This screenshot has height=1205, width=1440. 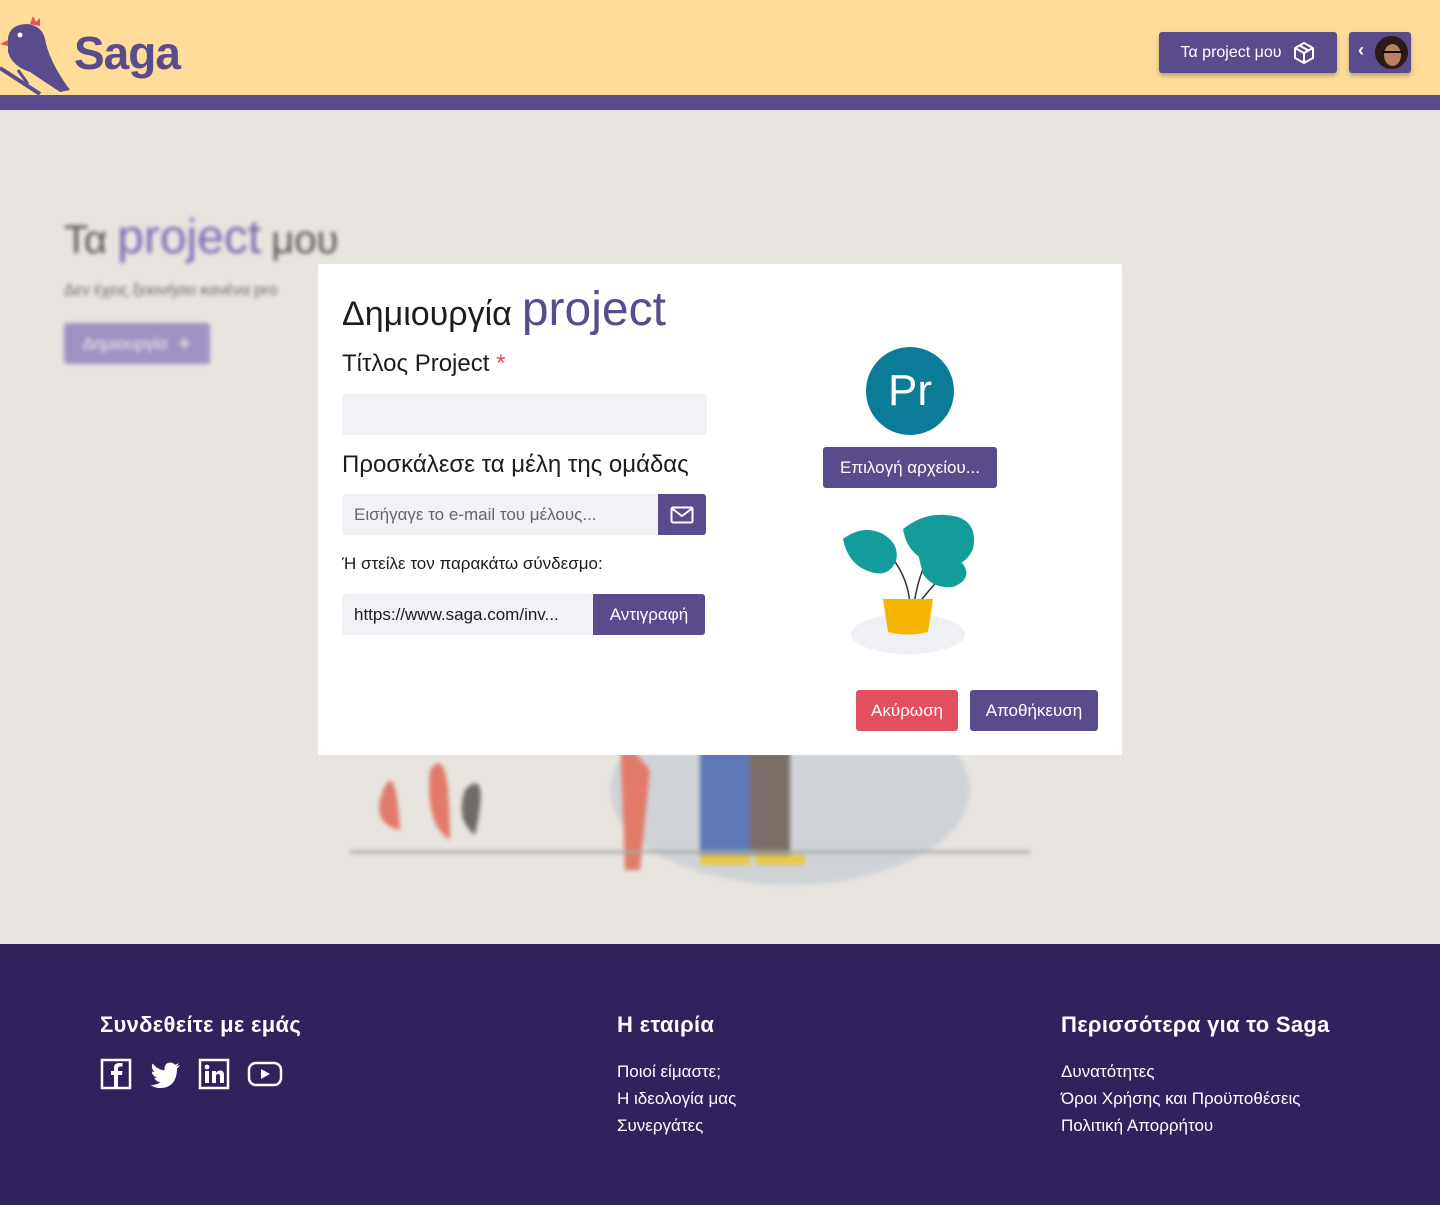 I want to click on mail-icon, so click(x=682, y=514).